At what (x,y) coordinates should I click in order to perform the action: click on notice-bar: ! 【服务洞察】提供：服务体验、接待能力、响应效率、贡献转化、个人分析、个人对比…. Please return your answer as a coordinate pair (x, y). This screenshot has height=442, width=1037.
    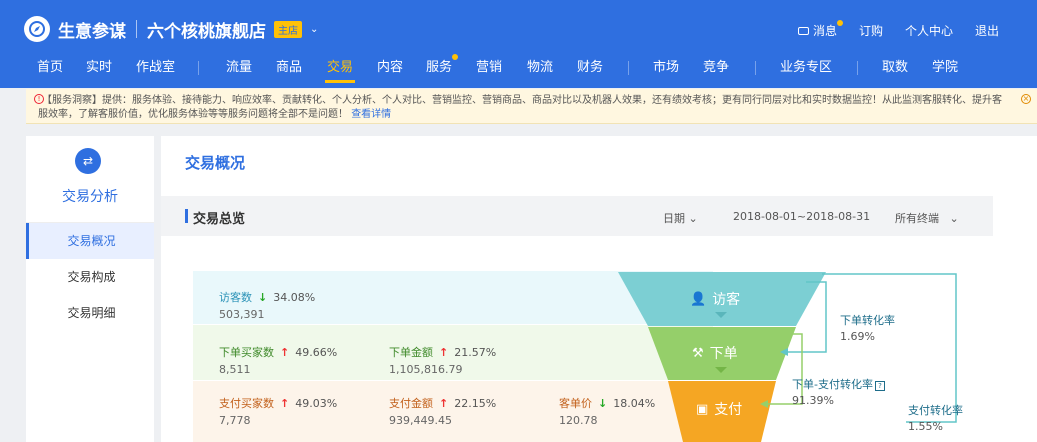
    Looking at the image, I should click on (531, 106).